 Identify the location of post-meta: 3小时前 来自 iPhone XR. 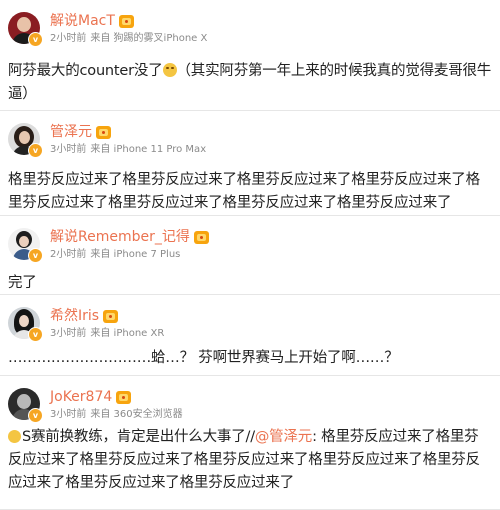
(109, 334).